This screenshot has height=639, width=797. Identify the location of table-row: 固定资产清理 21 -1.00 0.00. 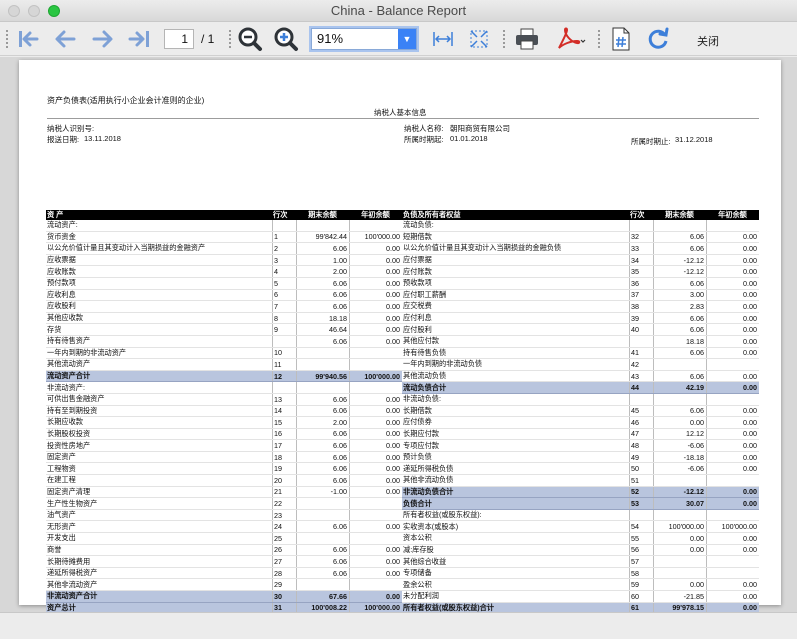
(224, 492).